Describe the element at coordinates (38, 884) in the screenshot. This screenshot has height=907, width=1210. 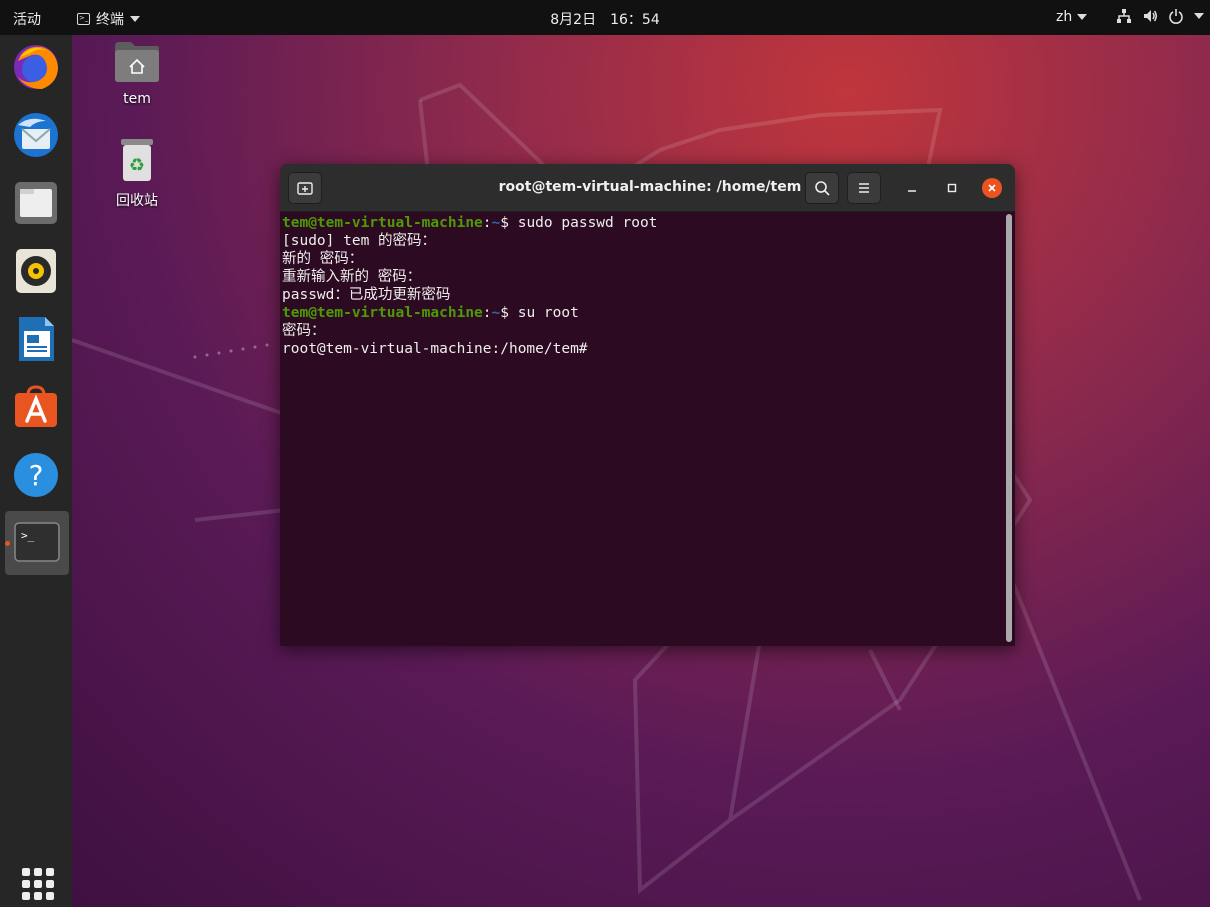
I see `show-applications-icon` at that location.